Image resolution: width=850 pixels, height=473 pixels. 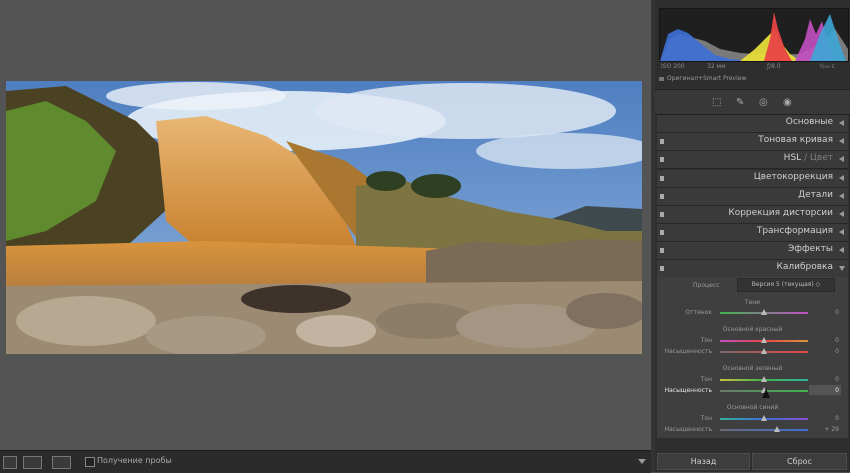 I want to click on green-primary-title: Основной зеленый, so click(x=752, y=368).